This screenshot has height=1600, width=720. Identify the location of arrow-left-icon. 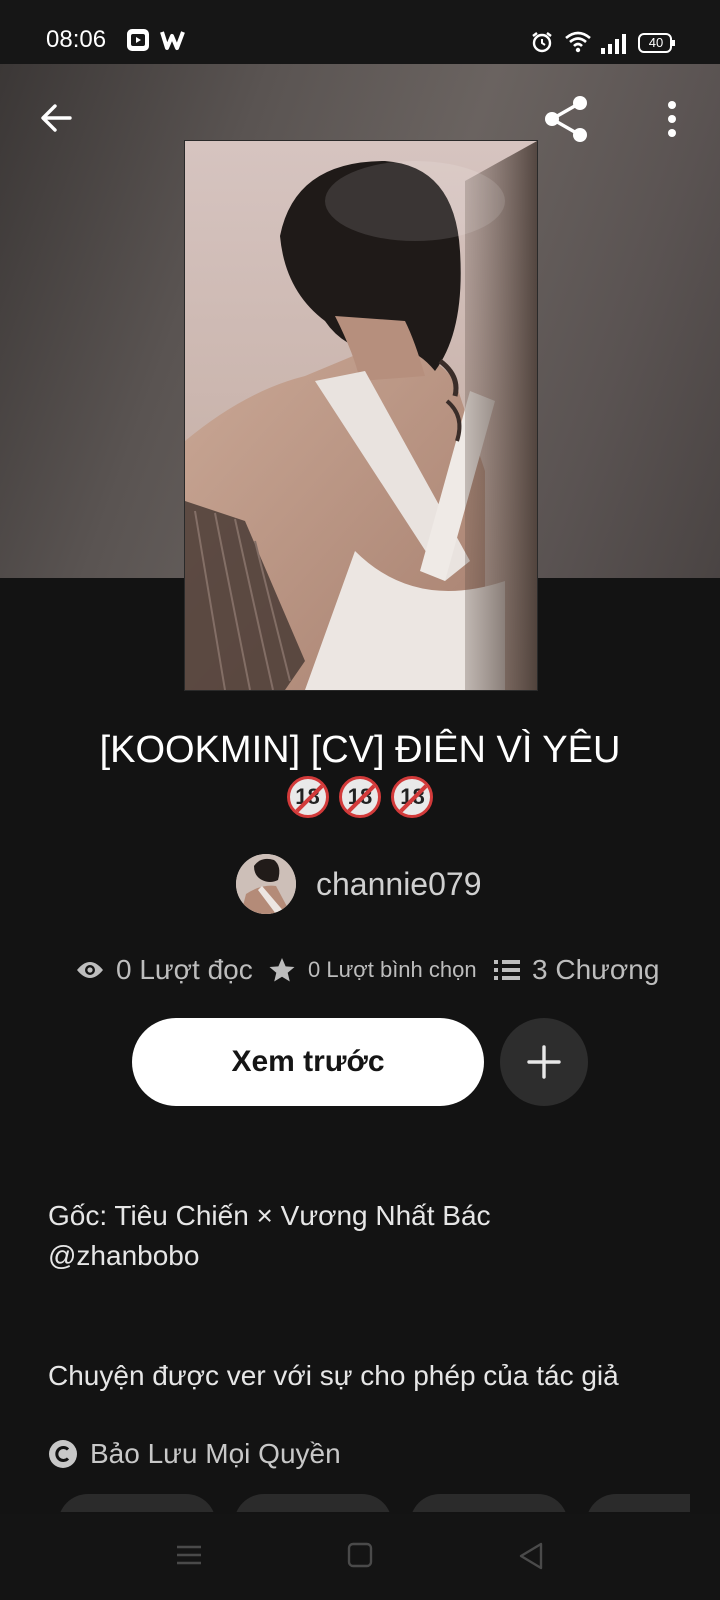
(56, 118).